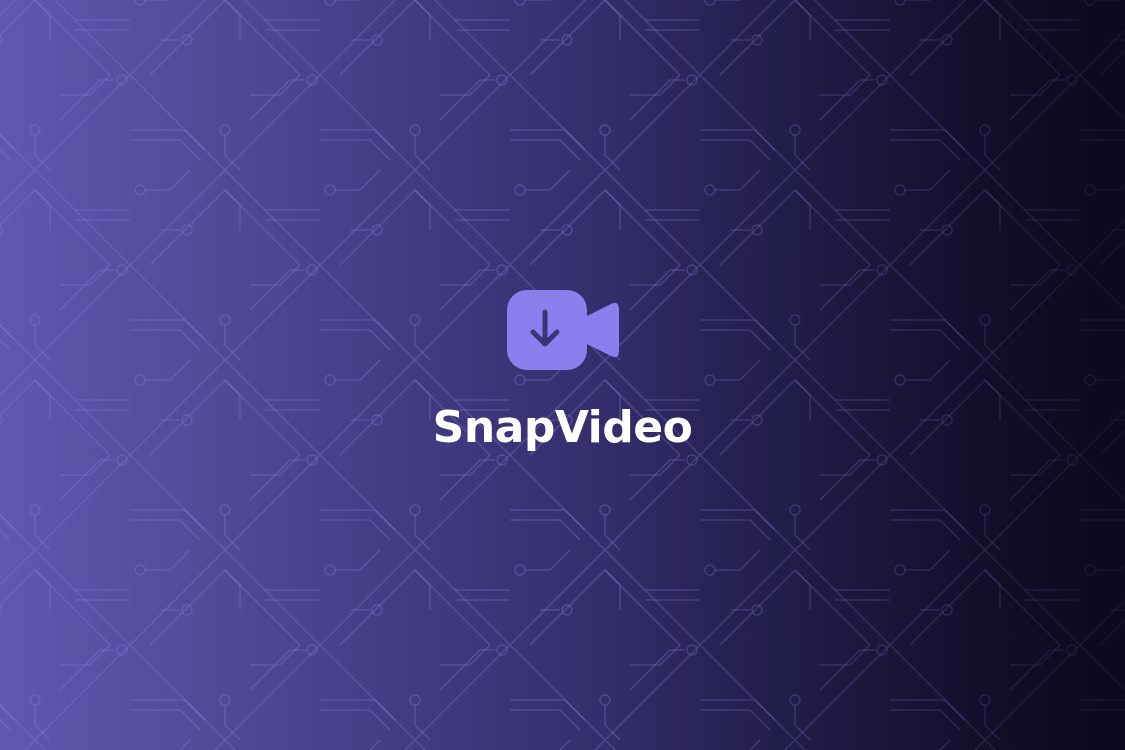  I want to click on video-download-icon, so click(562, 330).